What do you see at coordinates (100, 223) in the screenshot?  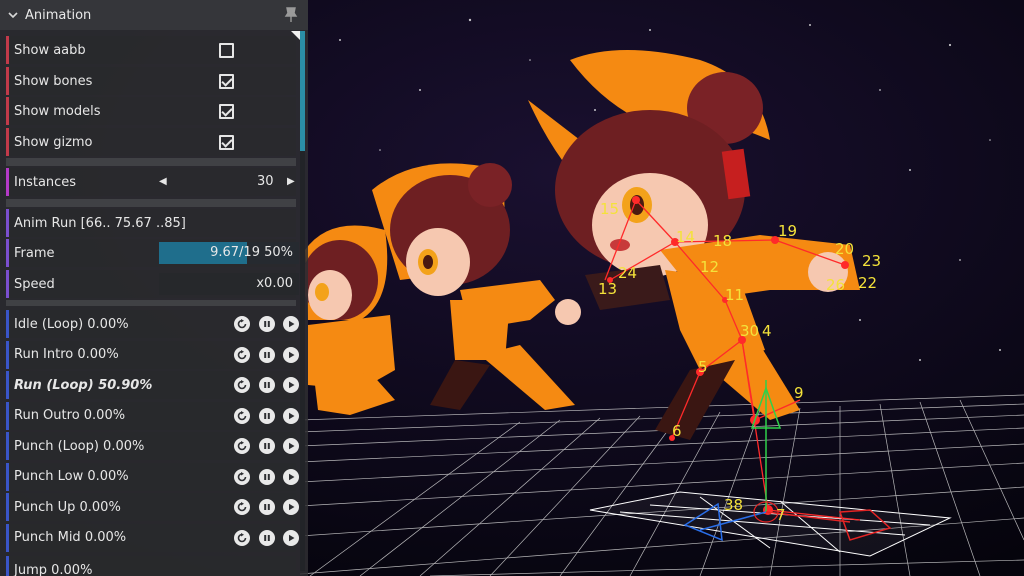 I see `anim-info-text: Anim Run [66.. 75.67 ..85]` at bounding box center [100, 223].